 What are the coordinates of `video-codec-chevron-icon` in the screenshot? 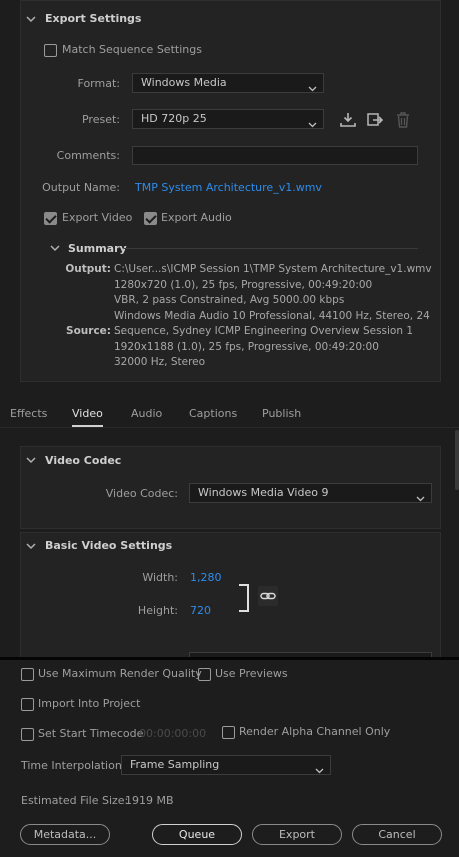 It's located at (31, 460).